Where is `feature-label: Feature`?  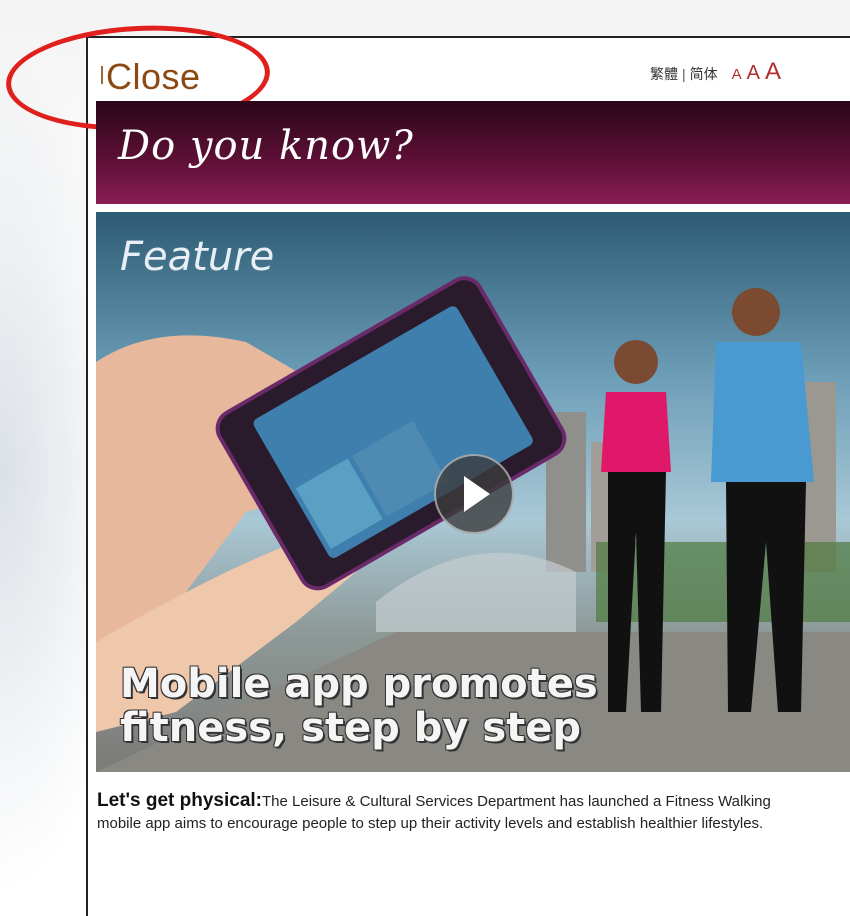 feature-label: Feature is located at coordinates (197, 257).